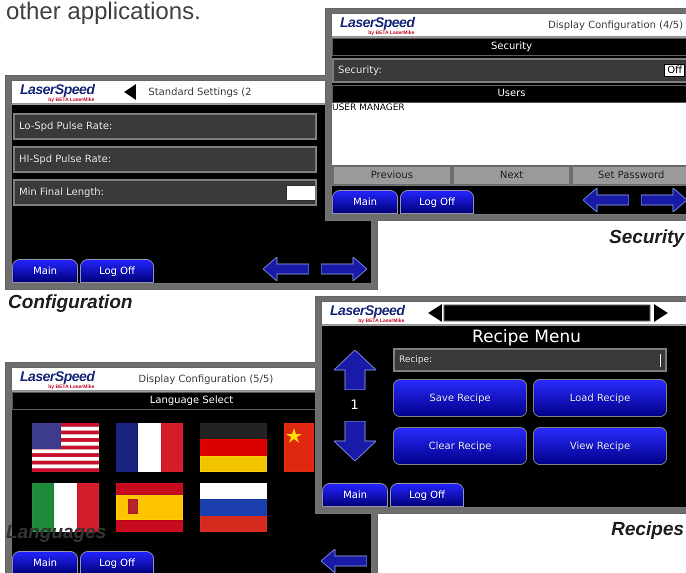  I want to click on up-arrow-icon, so click(355, 370).